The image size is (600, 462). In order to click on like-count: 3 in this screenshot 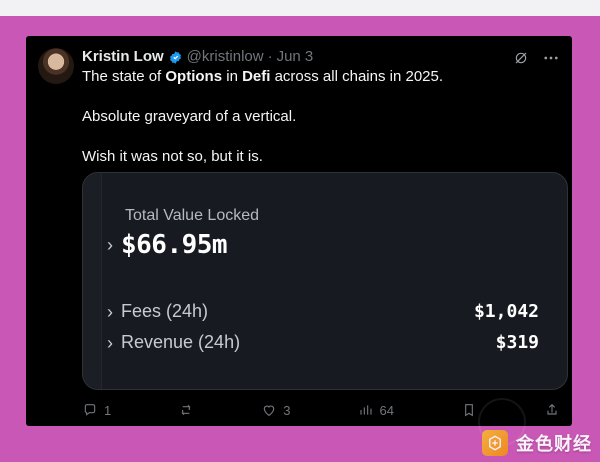, I will do `click(287, 410)`.